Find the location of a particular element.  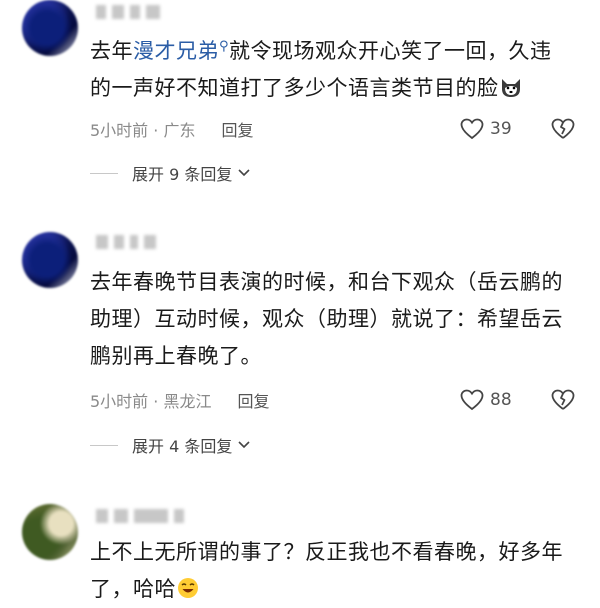

expand-replies-button: 展开 9 条回复 is located at coordinates (170, 173).